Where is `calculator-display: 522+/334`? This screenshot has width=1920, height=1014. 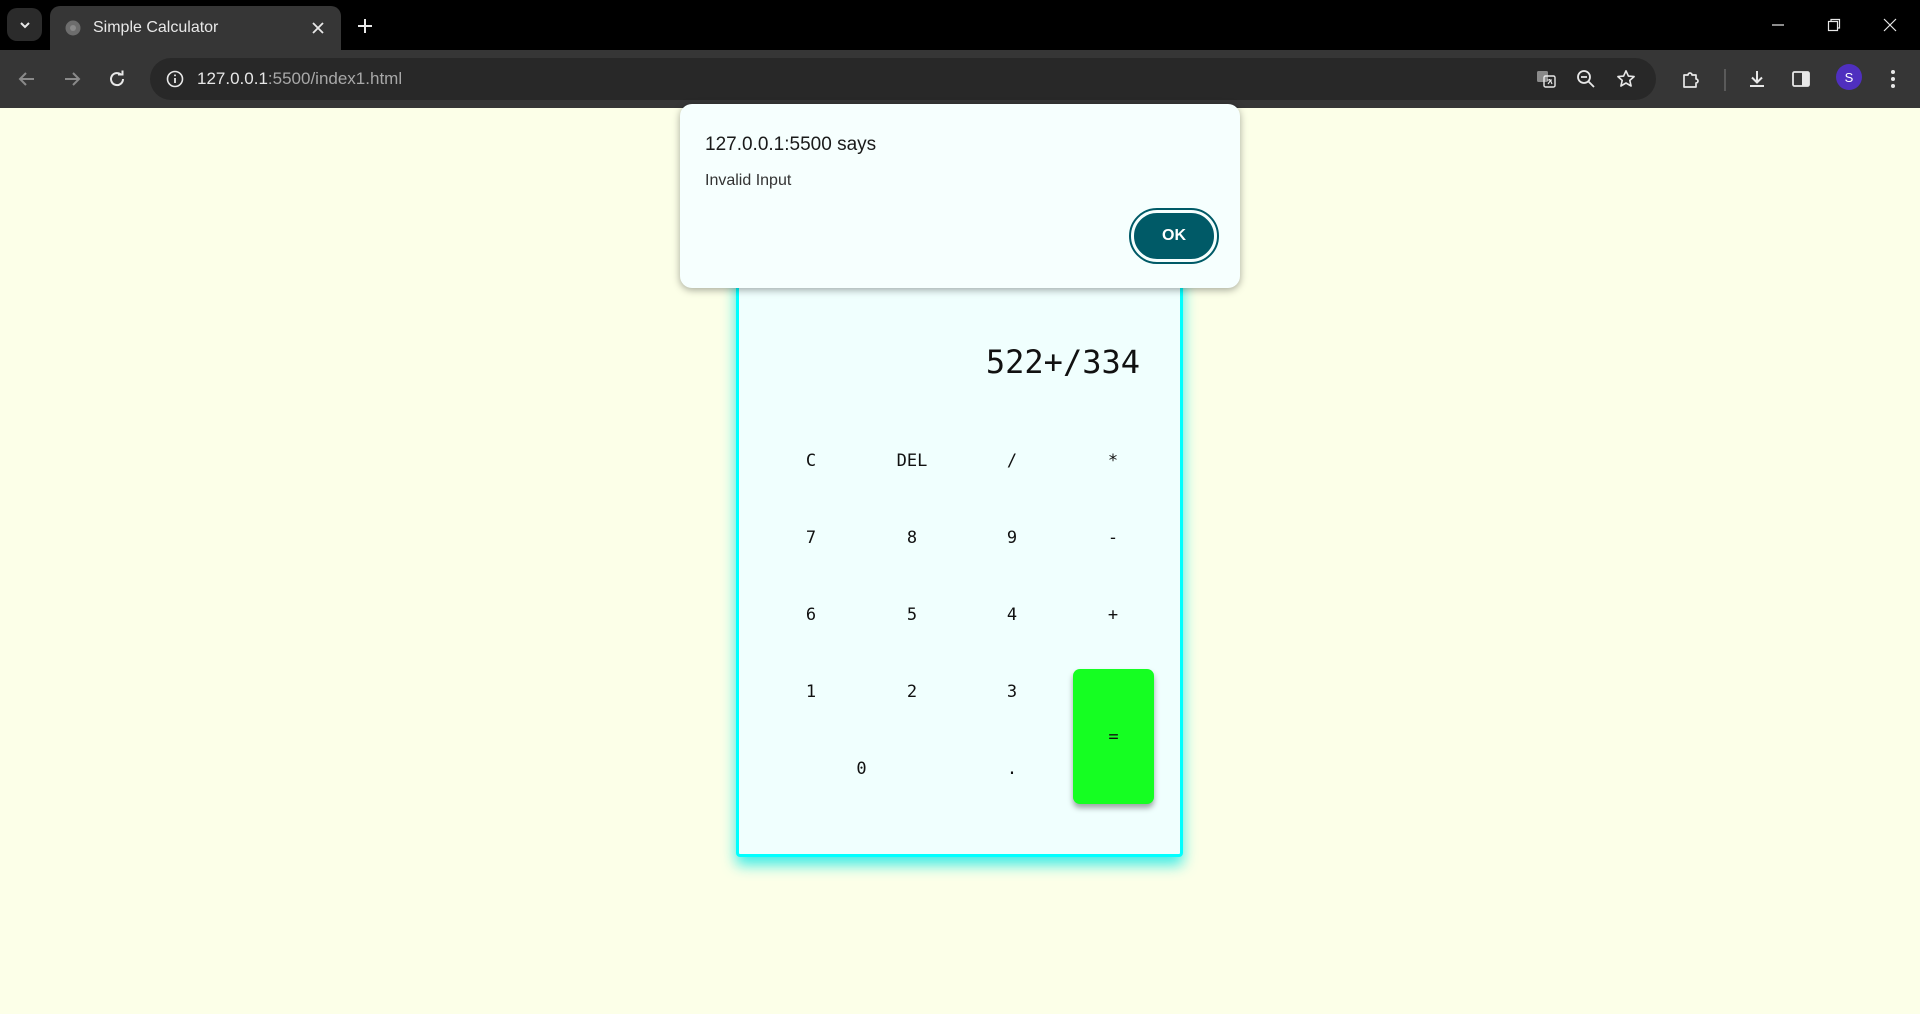 calculator-display: 522+/334 is located at coordinates (1062, 362).